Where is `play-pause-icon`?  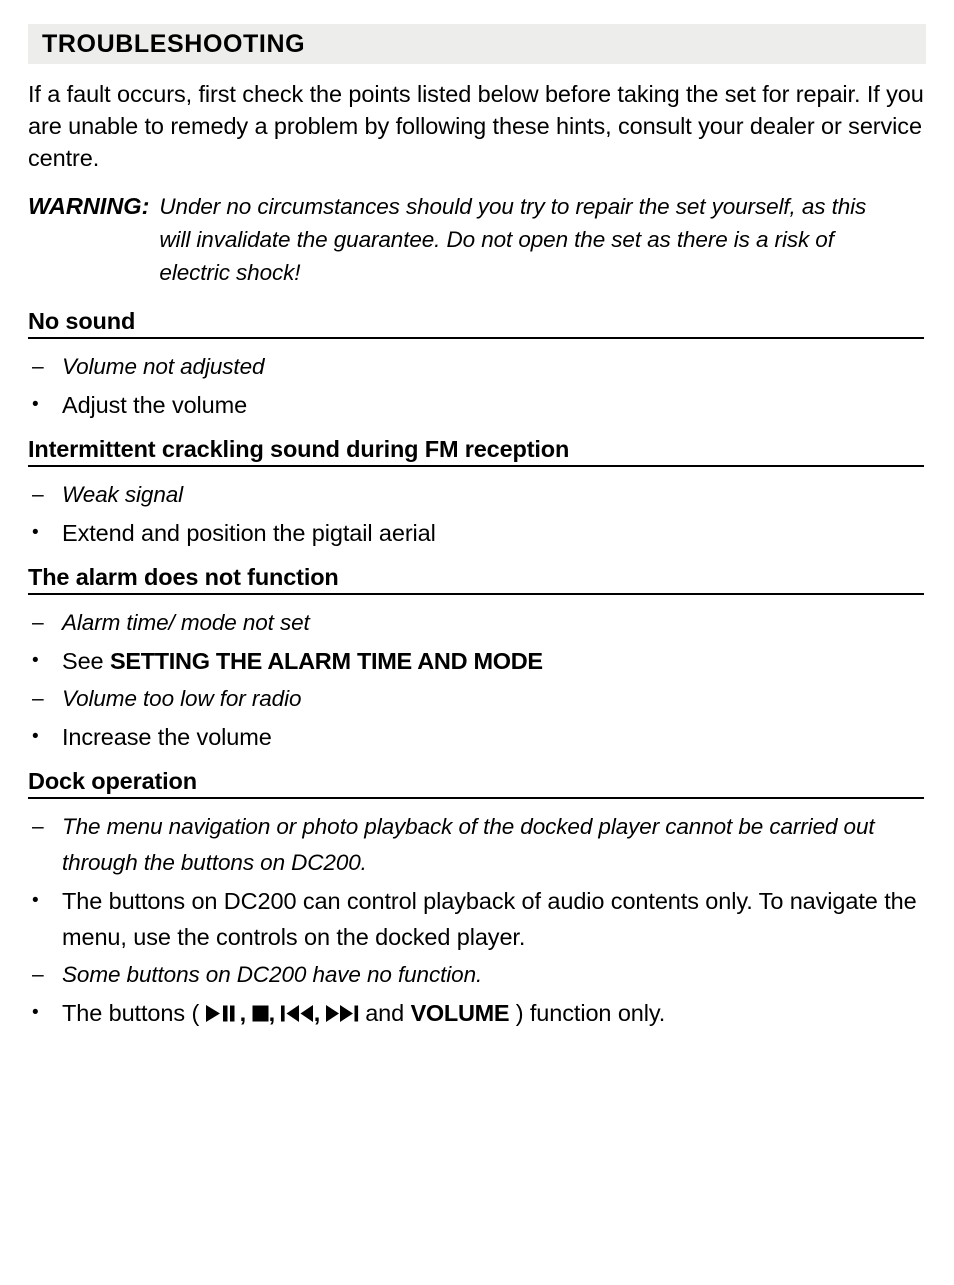
play-pause-icon is located at coordinates (222, 1013).